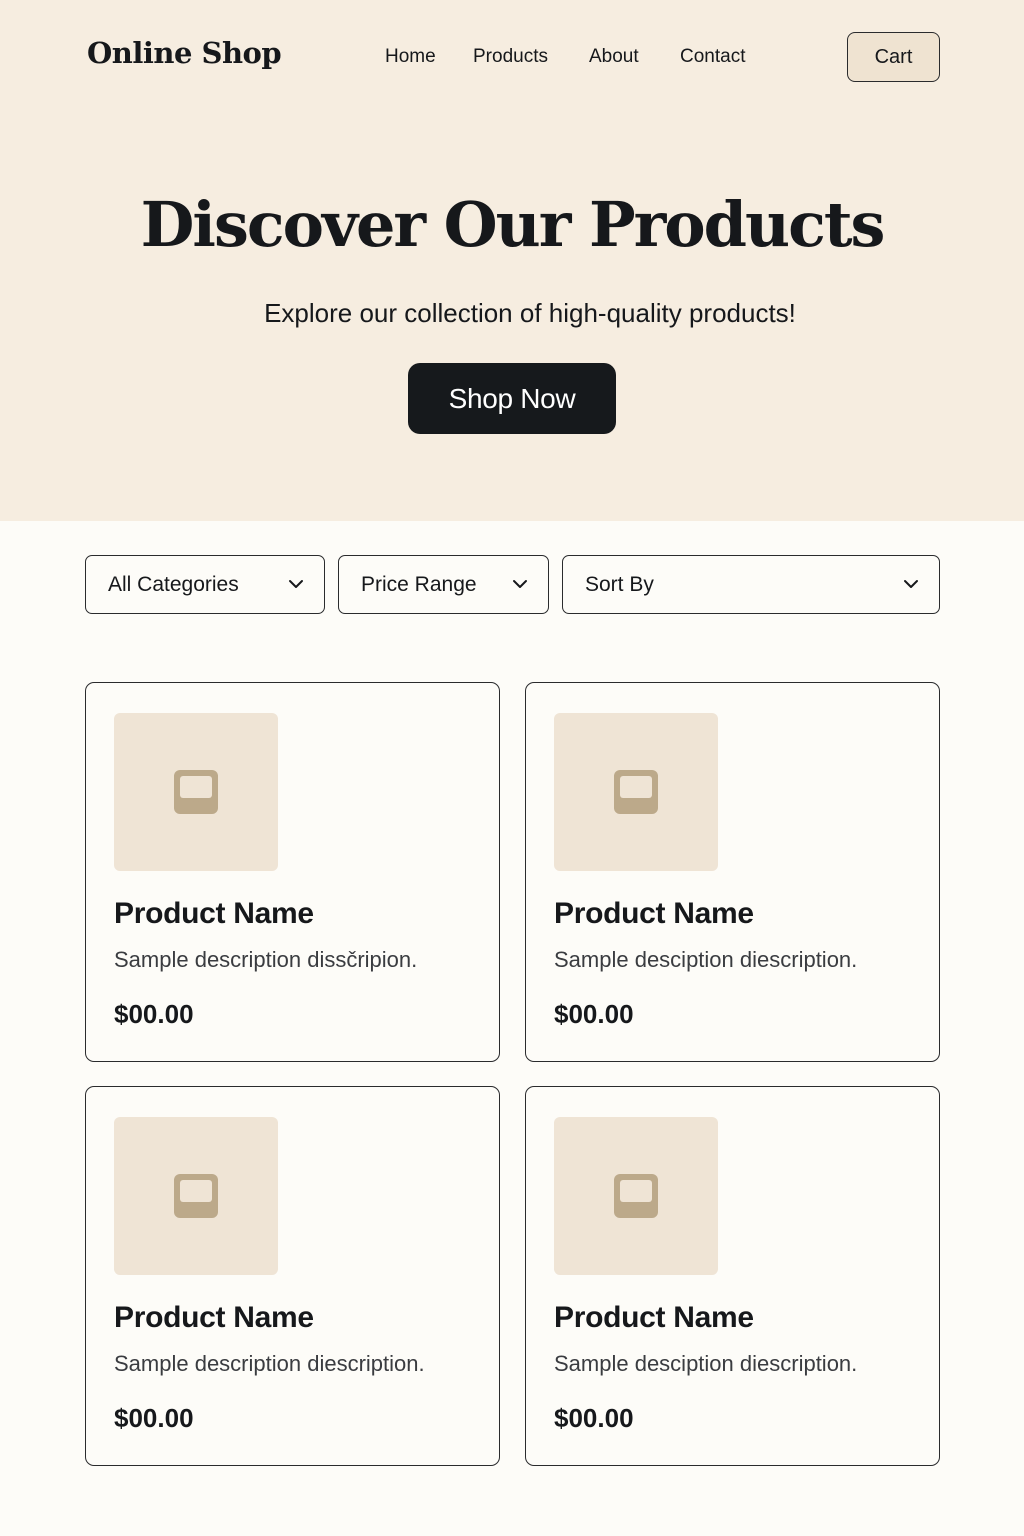  What do you see at coordinates (512, 398) in the screenshot?
I see `shop-now-button: Shop Now` at bounding box center [512, 398].